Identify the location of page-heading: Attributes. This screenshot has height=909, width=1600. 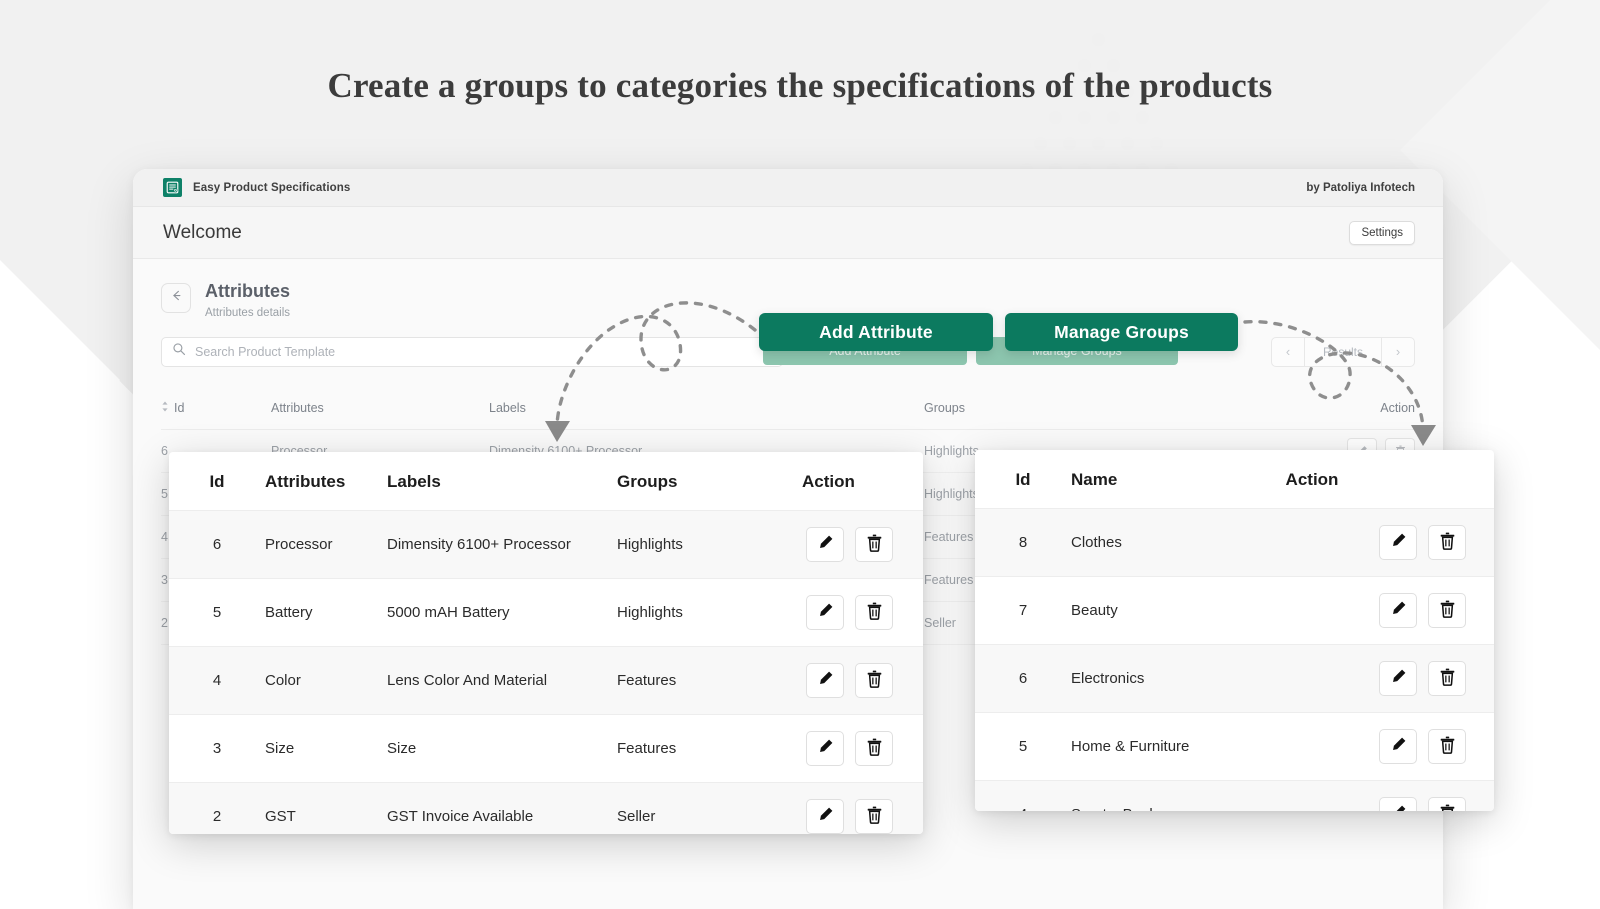
(247, 292).